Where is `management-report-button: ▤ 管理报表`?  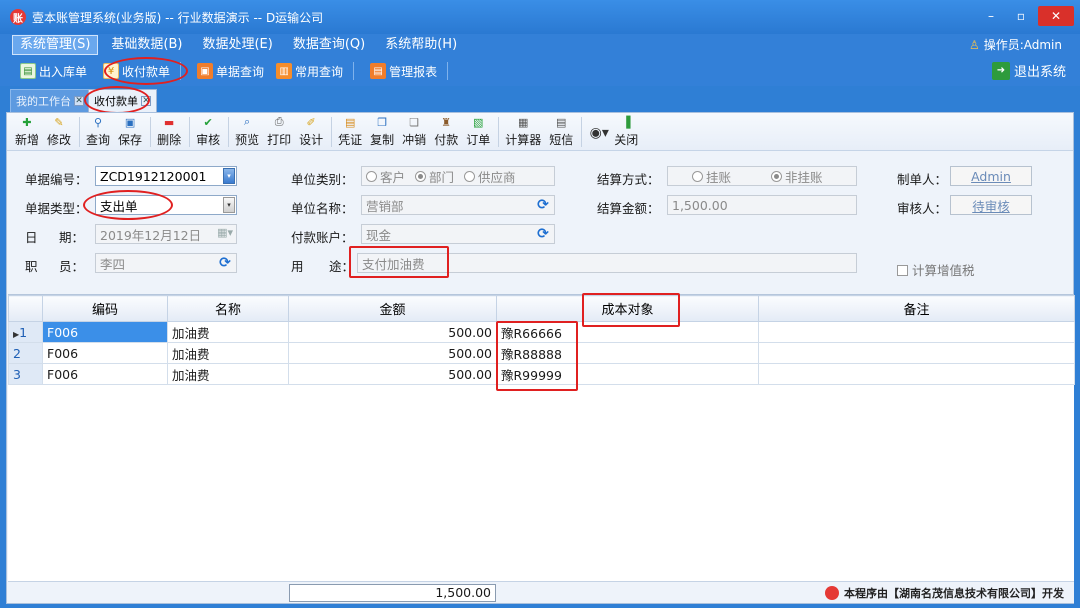
management-report-button: ▤ 管理报表 is located at coordinates (403, 71).